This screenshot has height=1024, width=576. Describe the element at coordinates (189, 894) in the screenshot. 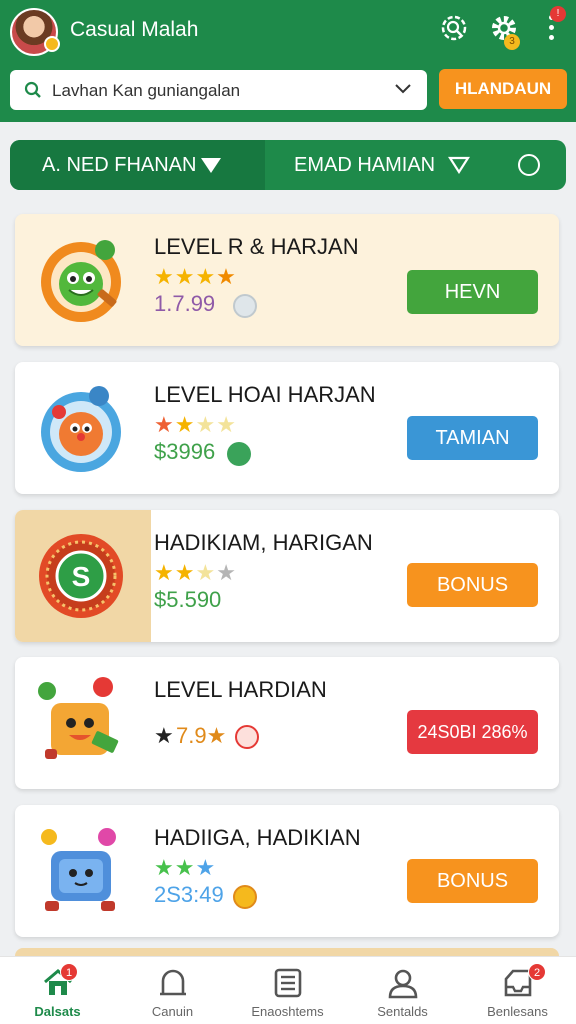

I see `card-price: 2S3:49` at that location.